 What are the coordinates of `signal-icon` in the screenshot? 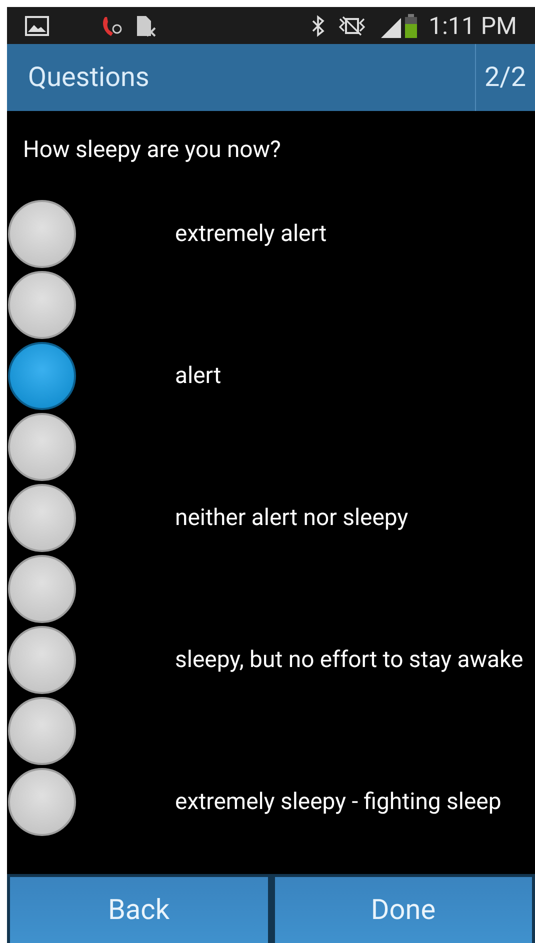 It's located at (390, 27).